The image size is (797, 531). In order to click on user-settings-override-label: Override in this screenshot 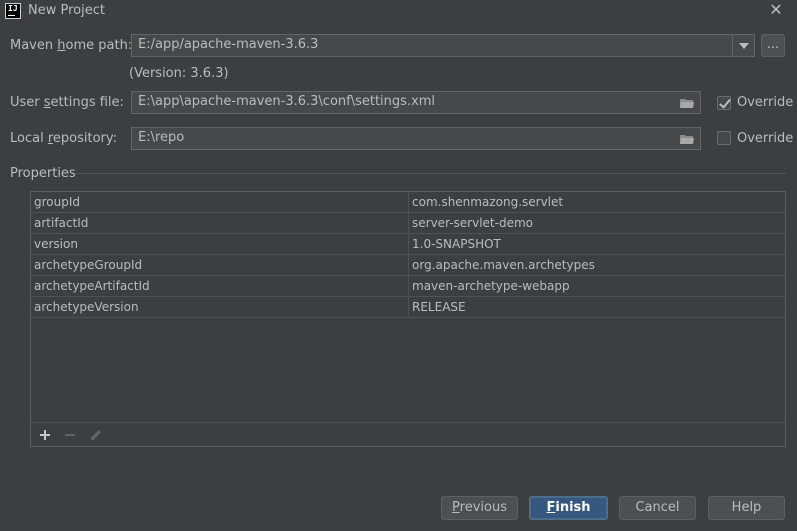, I will do `click(765, 102)`.